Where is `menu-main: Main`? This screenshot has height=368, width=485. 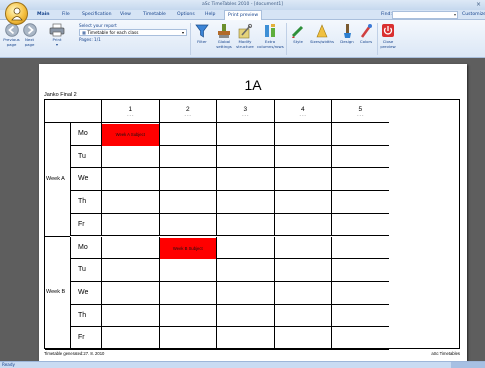
menu-main: Main is located at coordinates (43, 15).